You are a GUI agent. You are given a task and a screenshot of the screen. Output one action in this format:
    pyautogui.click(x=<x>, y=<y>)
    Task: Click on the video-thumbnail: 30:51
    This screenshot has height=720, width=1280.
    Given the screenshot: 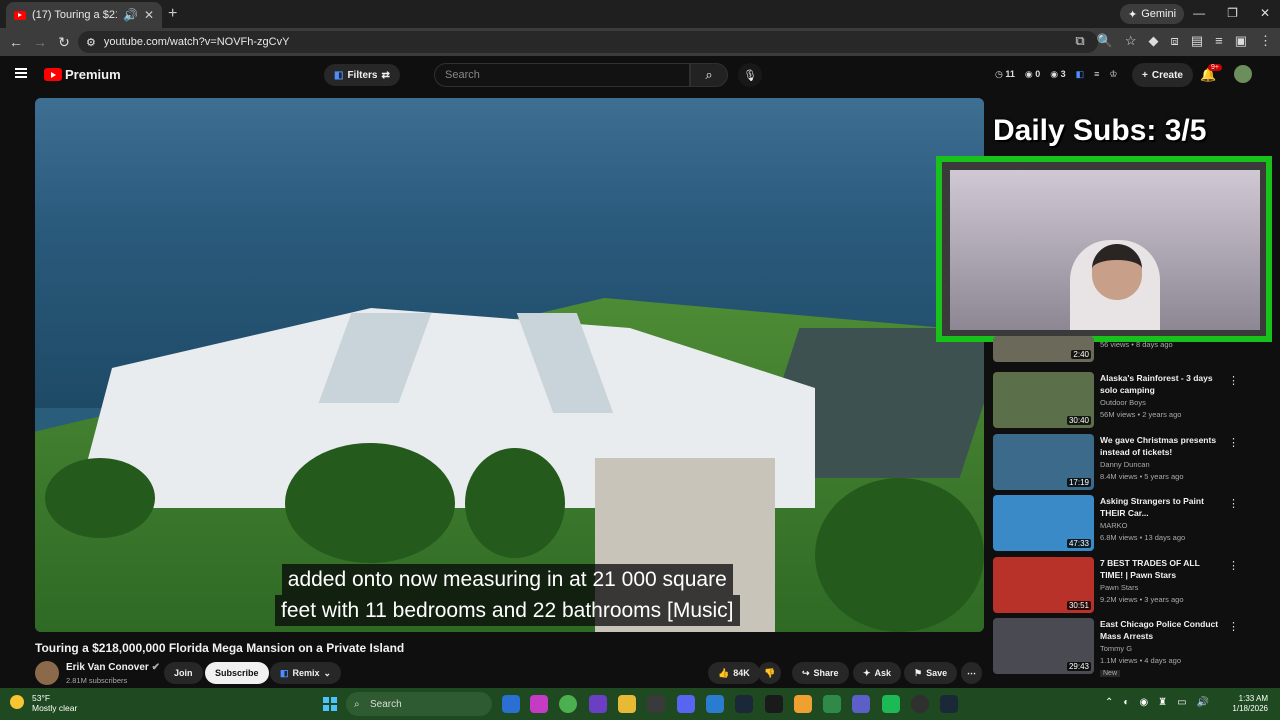 What is the action you would take?
    pyautogui.click(x=1043, y=585)
    